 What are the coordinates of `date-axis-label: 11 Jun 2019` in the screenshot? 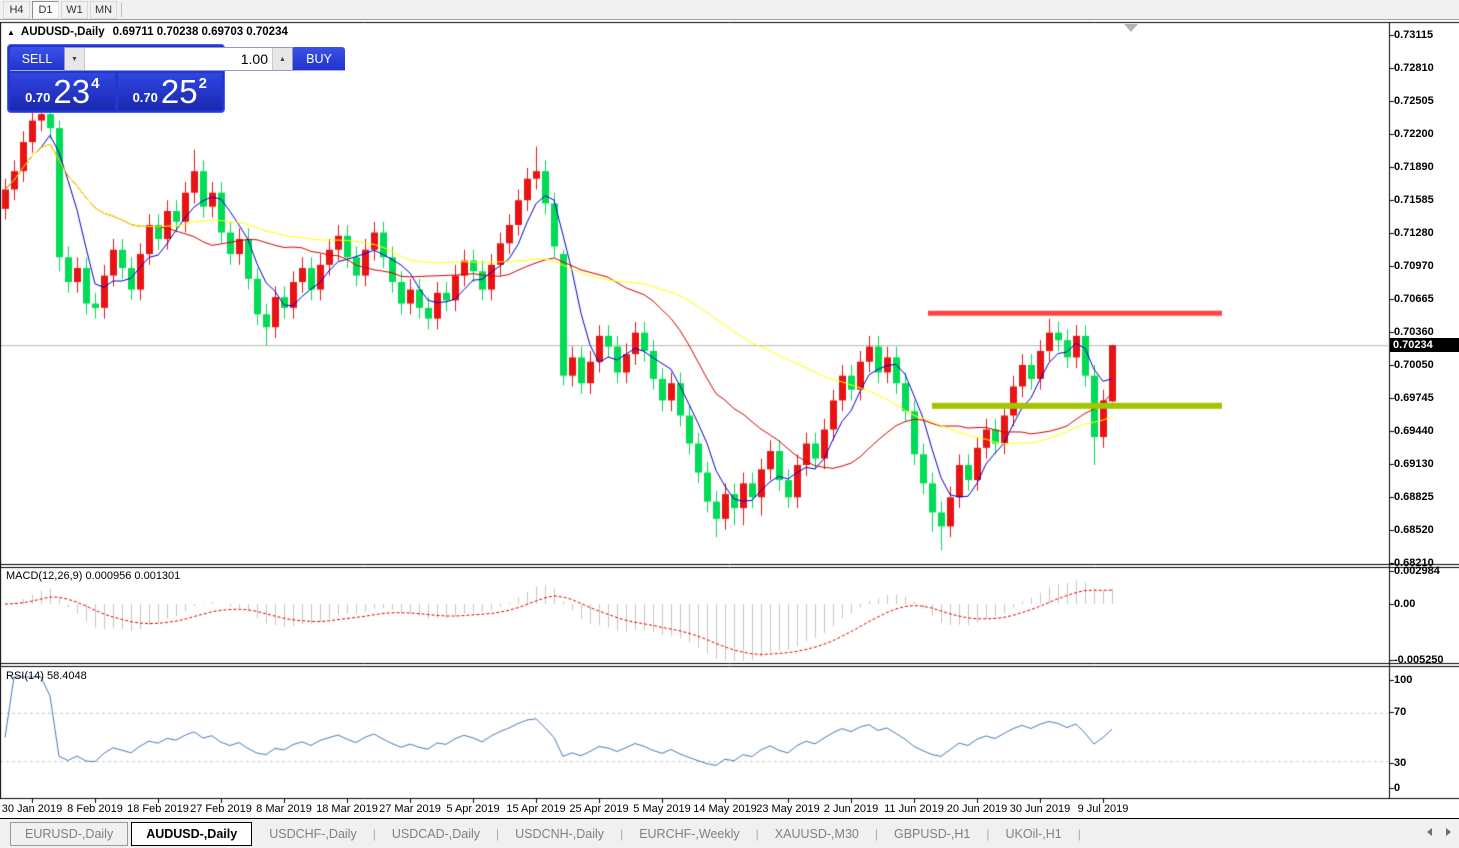 It's located at (914, 809).